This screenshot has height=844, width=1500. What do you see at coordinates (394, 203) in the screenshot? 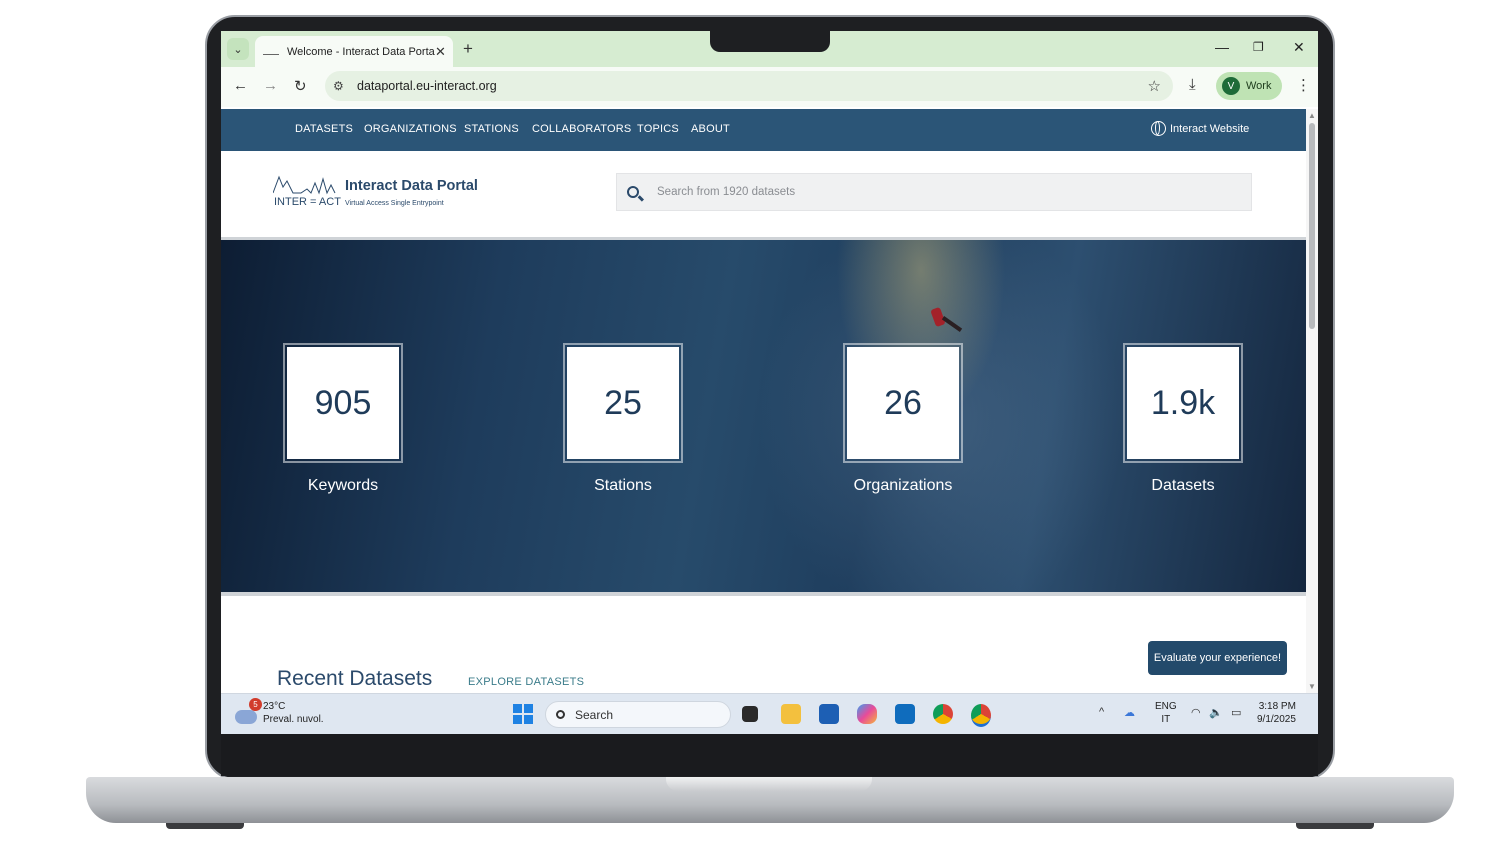
I see `logo-subtitle: Virtual Access Single Entrypoint` at bounding box center [394, 203].